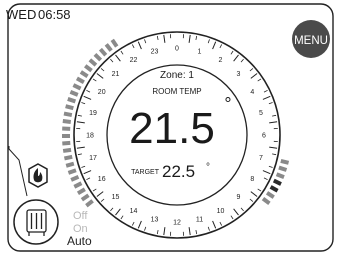  Describe the element at coordinates (145, 172) in the screenshot. I see `target-label: TARGET` at that location.